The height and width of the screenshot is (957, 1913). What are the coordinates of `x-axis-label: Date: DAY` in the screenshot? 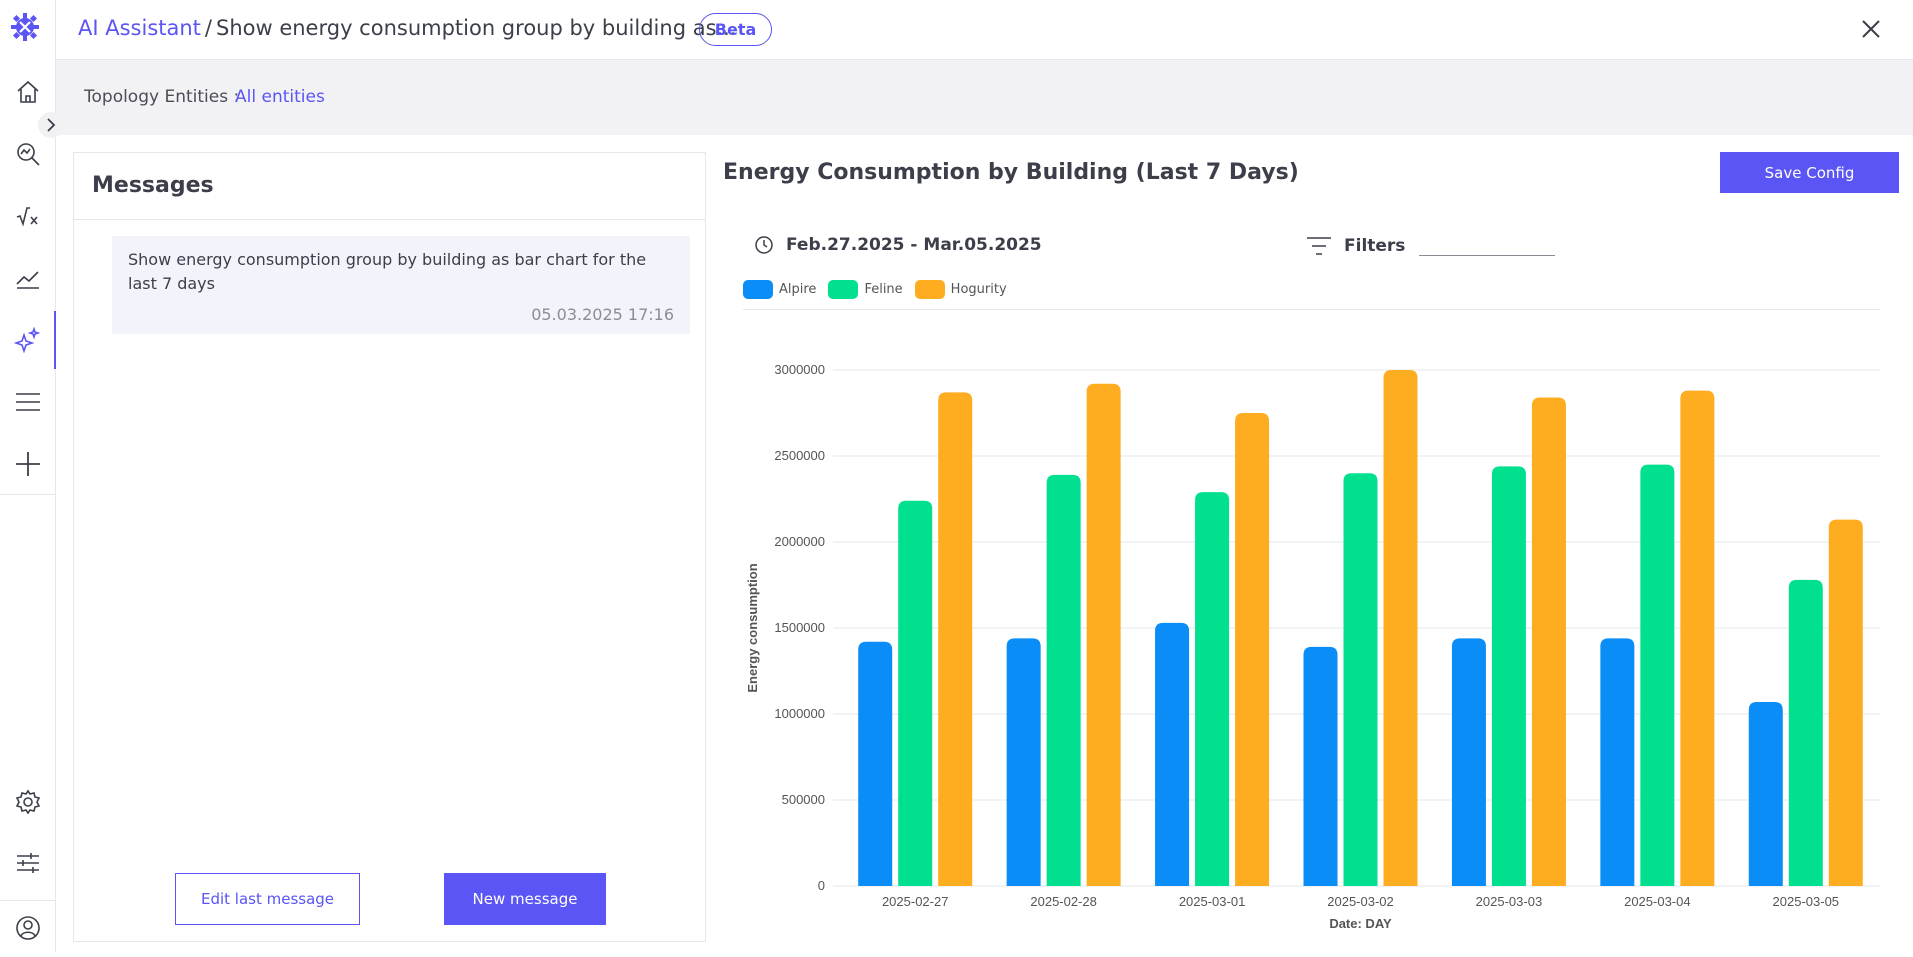 It's located at (1360, 923).